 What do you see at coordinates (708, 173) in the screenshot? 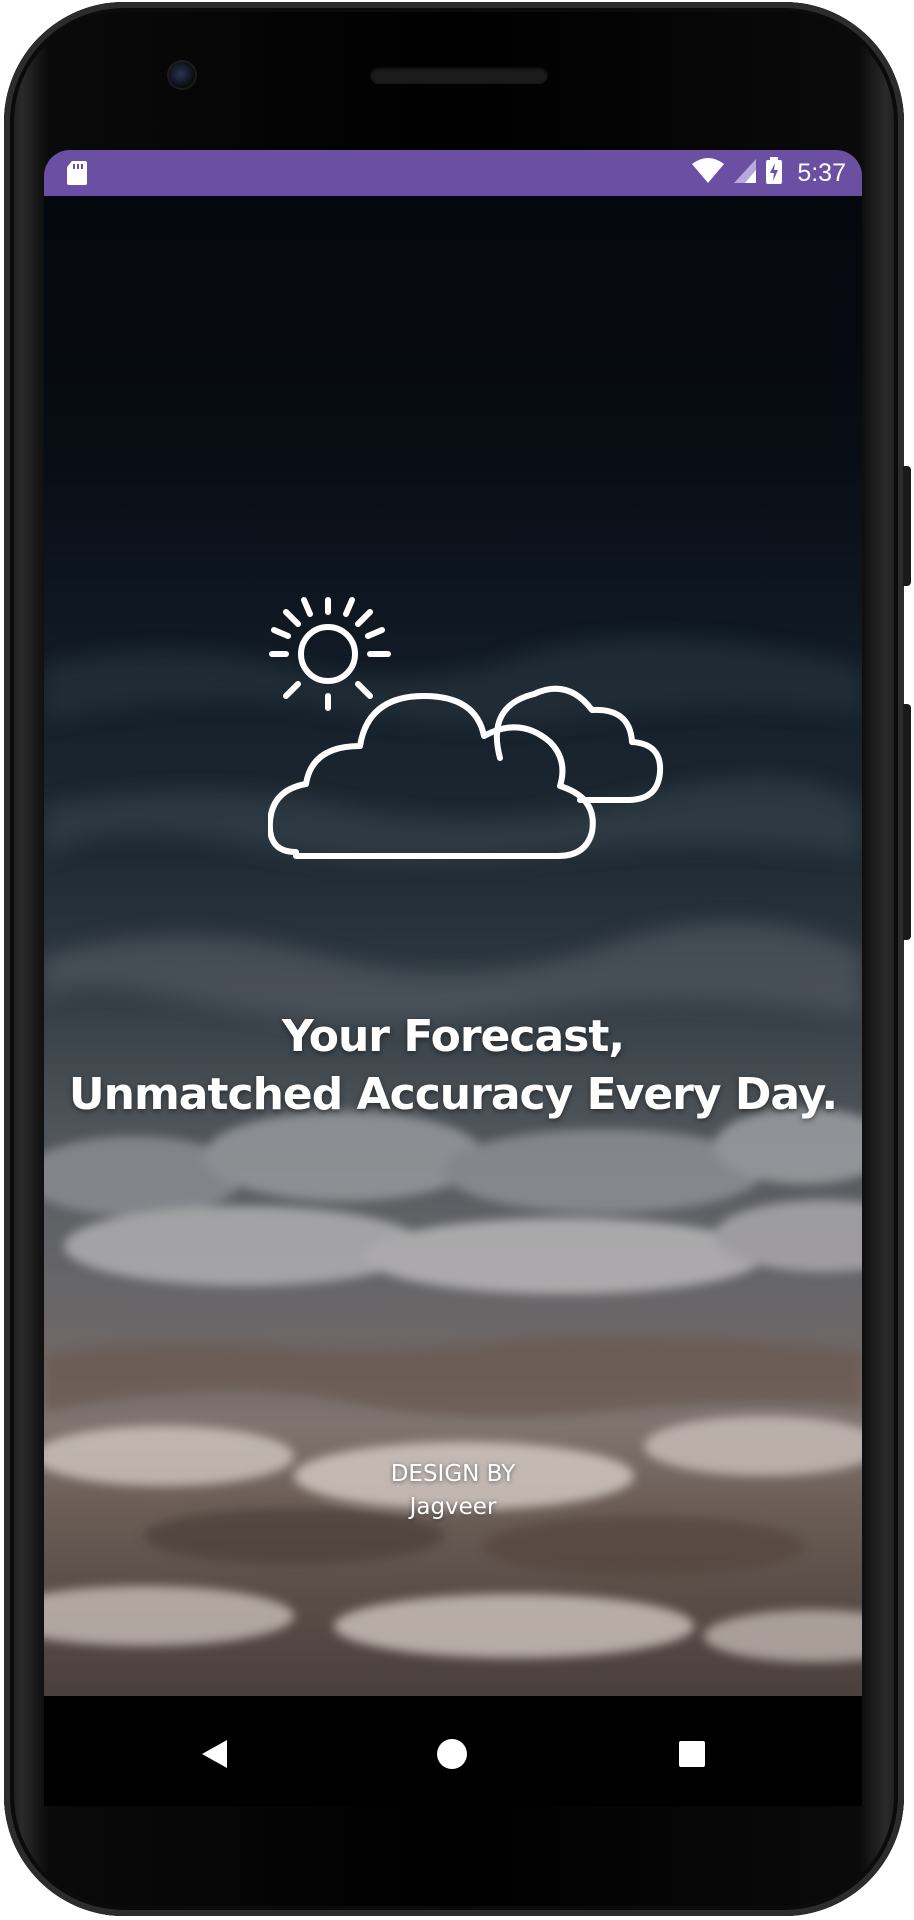
I see `wifi-icon` at bounding box center [708, 173].